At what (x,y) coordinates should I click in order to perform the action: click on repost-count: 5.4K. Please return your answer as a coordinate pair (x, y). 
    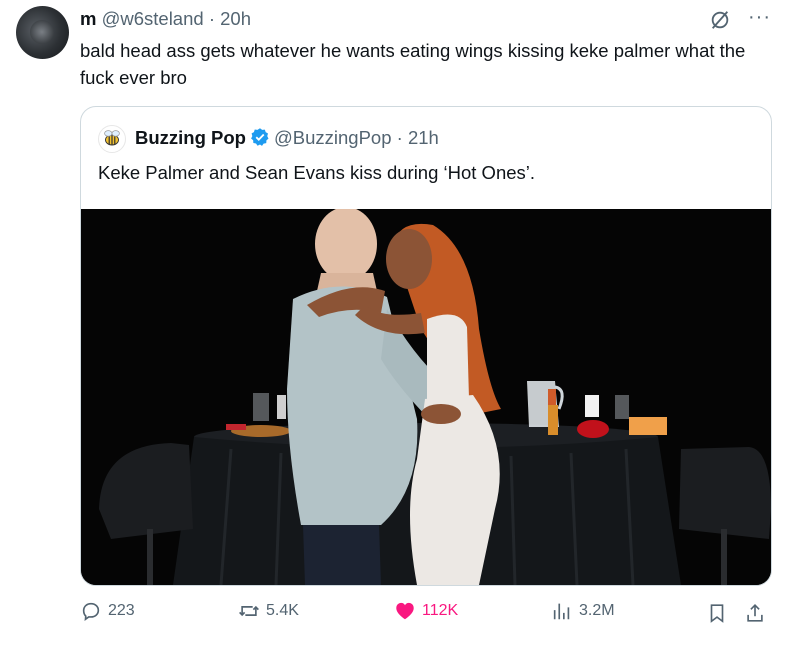
    Looking at the image, I should click on (282, 610).